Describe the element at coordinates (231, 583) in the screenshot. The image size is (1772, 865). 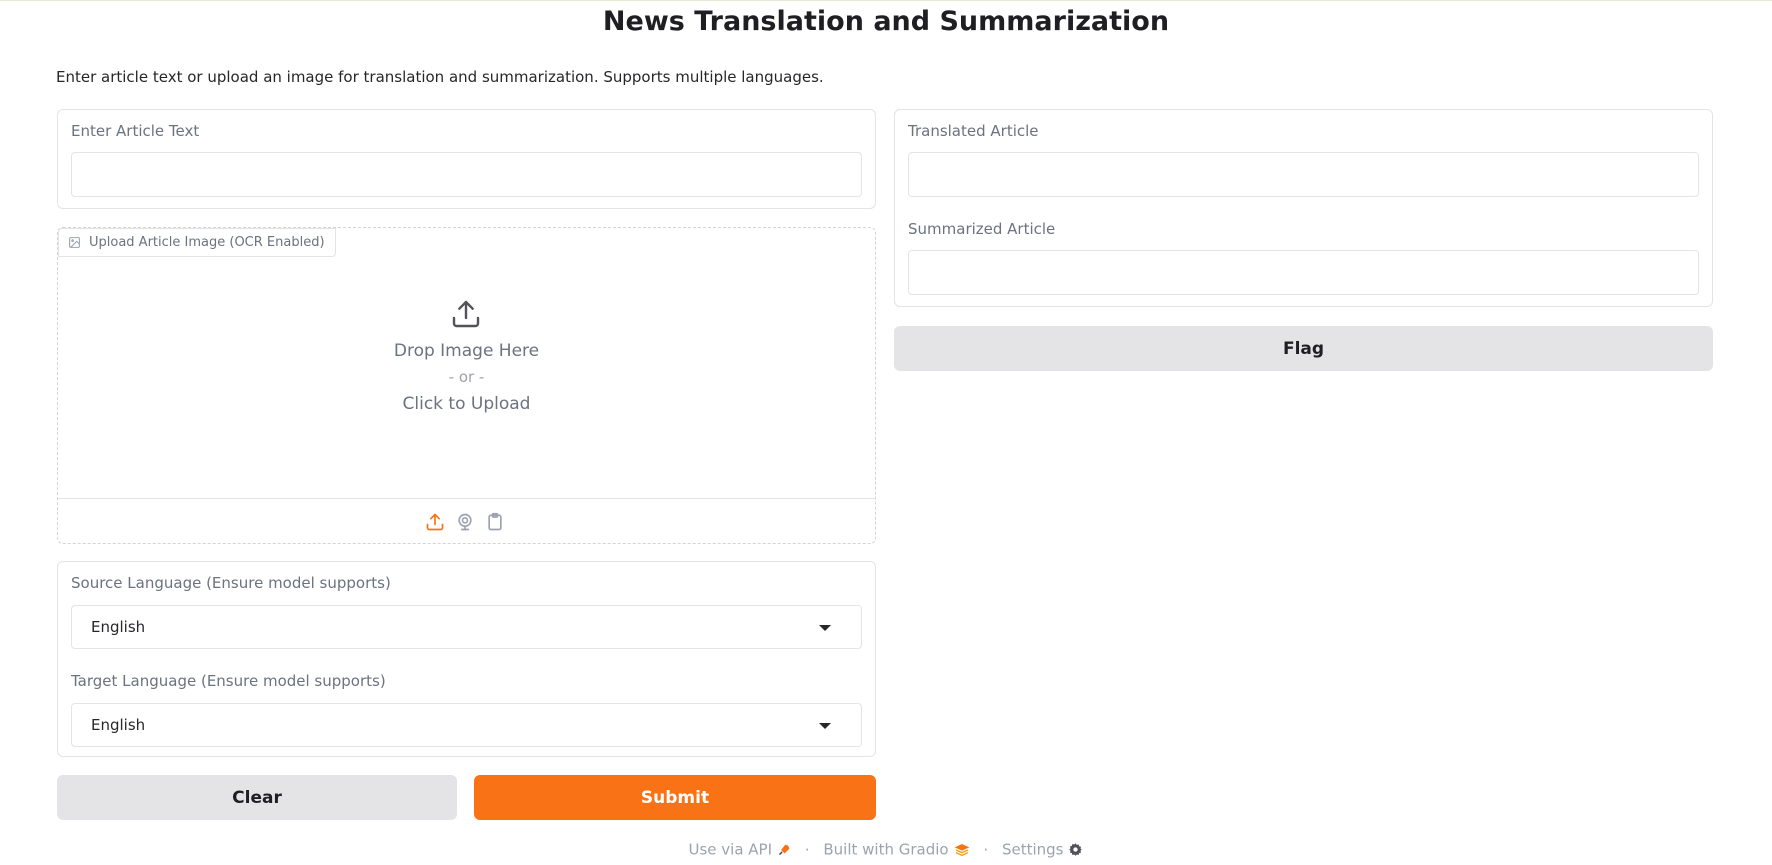
I see `source-language-label: Source Language (Ensure model supports)` at that location.